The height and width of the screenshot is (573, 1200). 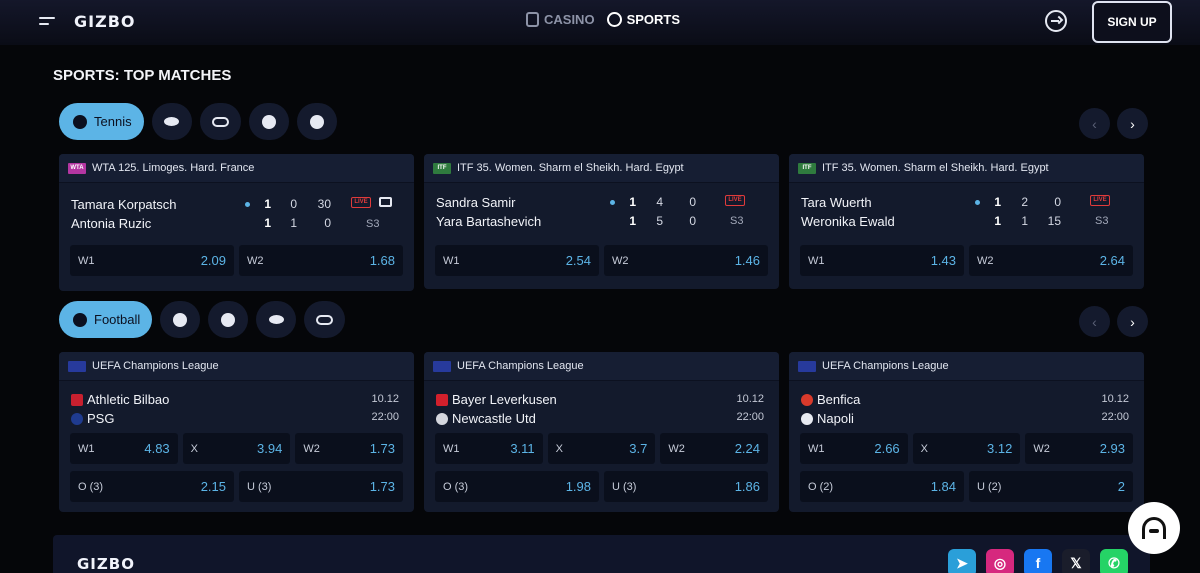 What do you see at coordinates (1132, 22) in the screenshot?
I see `signup-button: SIGN UP` at bounding box center [1132, 22].